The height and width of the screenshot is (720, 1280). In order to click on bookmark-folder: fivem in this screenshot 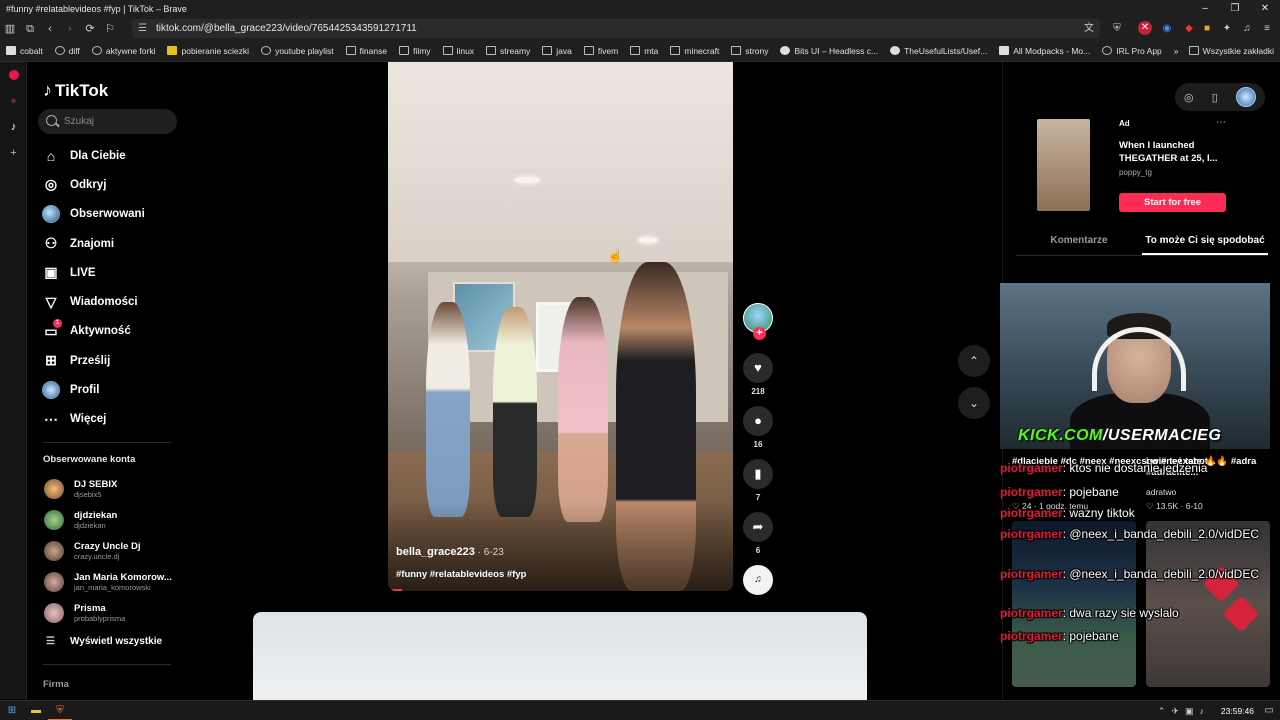, I will do `click(601, 50)`.